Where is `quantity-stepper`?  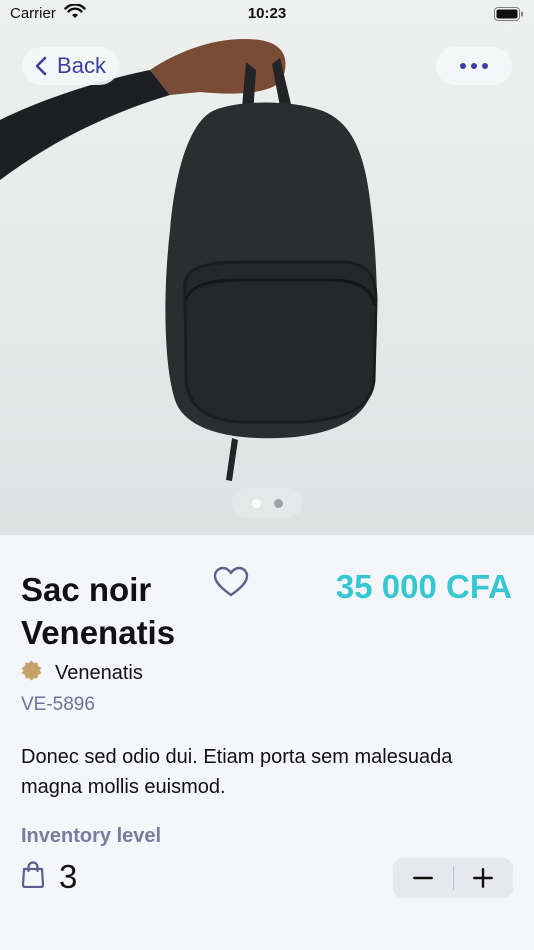
quantity-stepper is located at coordinates (453, 878).